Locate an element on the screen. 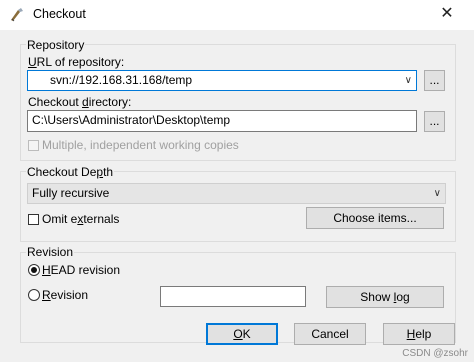 The height and width of the screenshot is (362, 474). omit-externals-label: Omit externals is located at coordinates (81, 219).